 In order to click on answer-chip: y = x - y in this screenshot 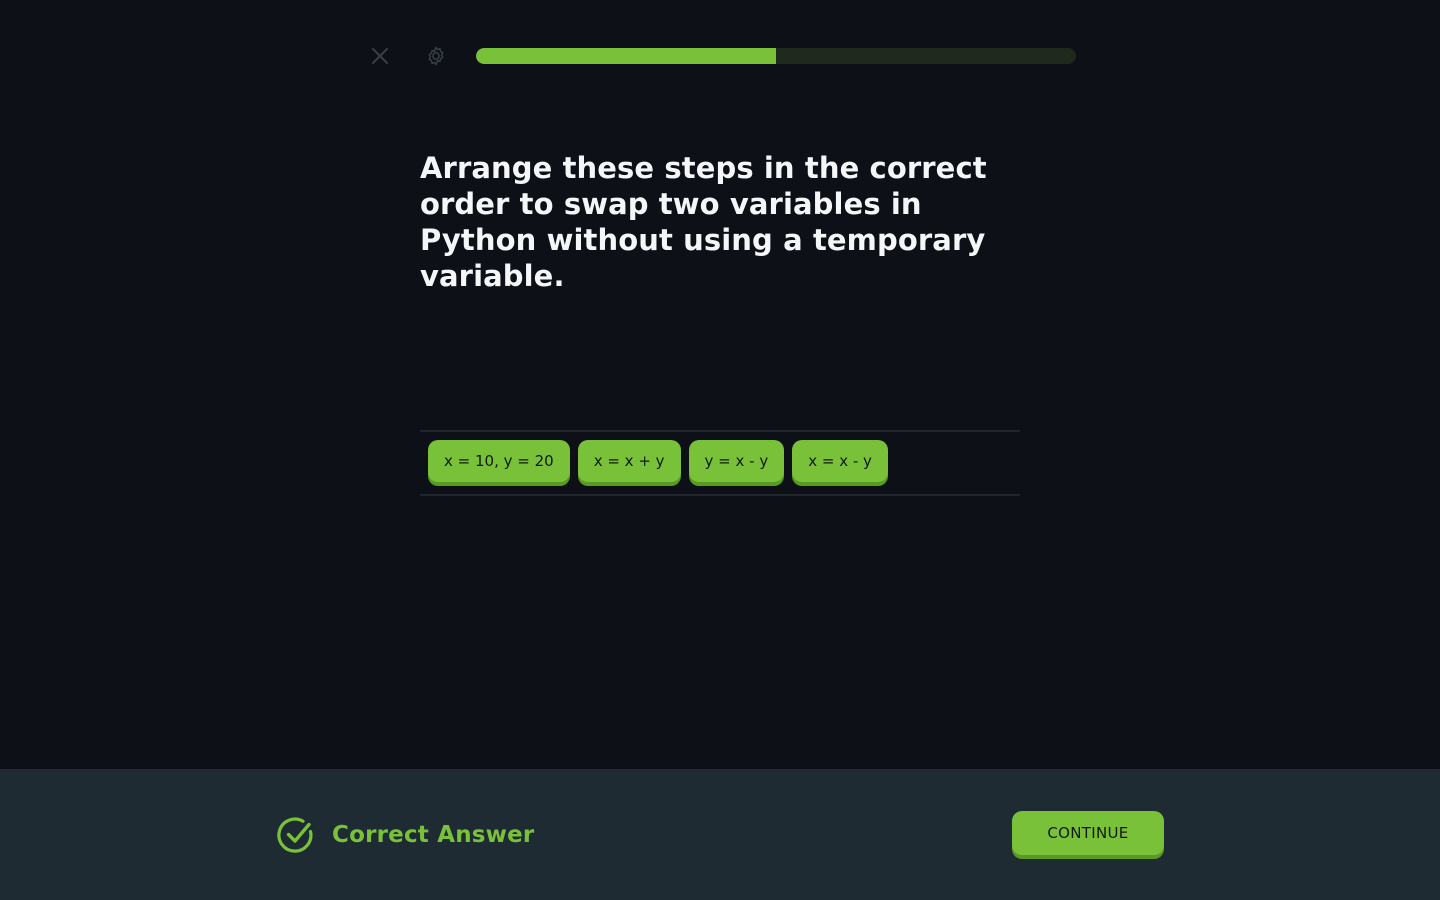, I will do `click(736, 461)`.